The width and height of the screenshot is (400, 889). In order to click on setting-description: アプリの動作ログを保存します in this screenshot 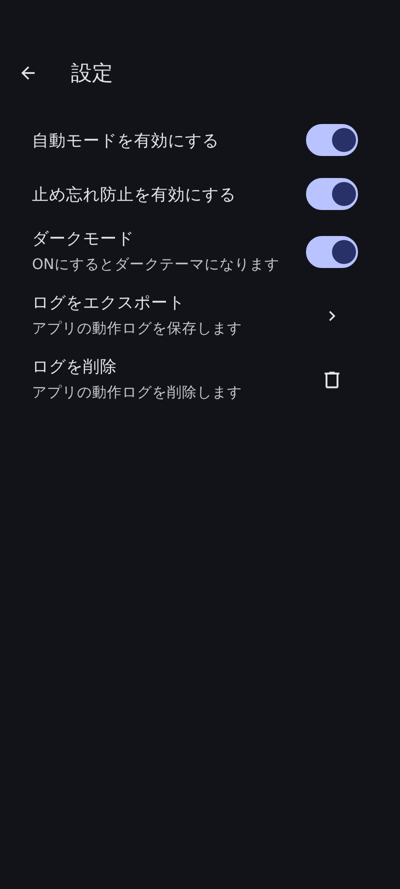, I will do `click(137, 329)`.